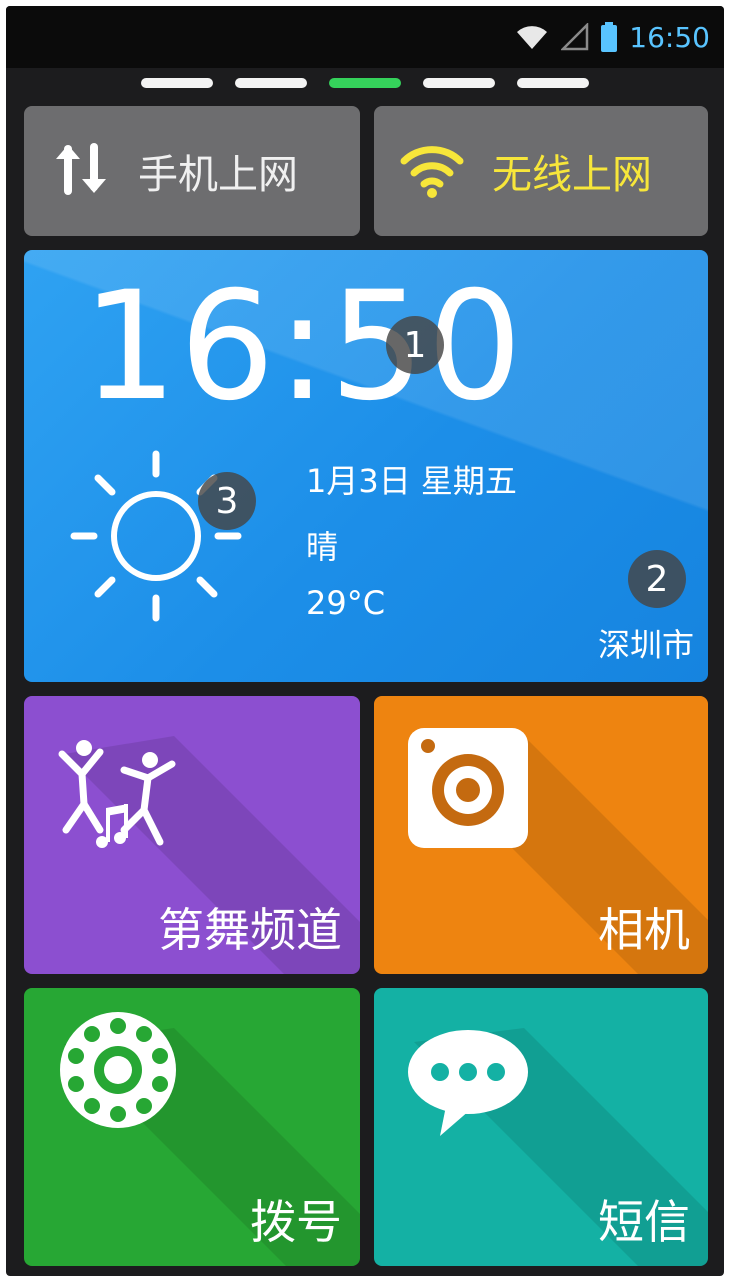  What do you see at coordinates (322, 547) in the screenshot?
I see `weather-condition: 晴` at bounding box center [322, 547].